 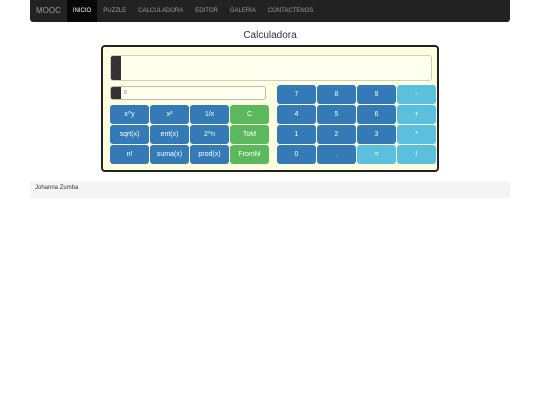 I want to click on clear-button: C, so click(x=249, y=114).